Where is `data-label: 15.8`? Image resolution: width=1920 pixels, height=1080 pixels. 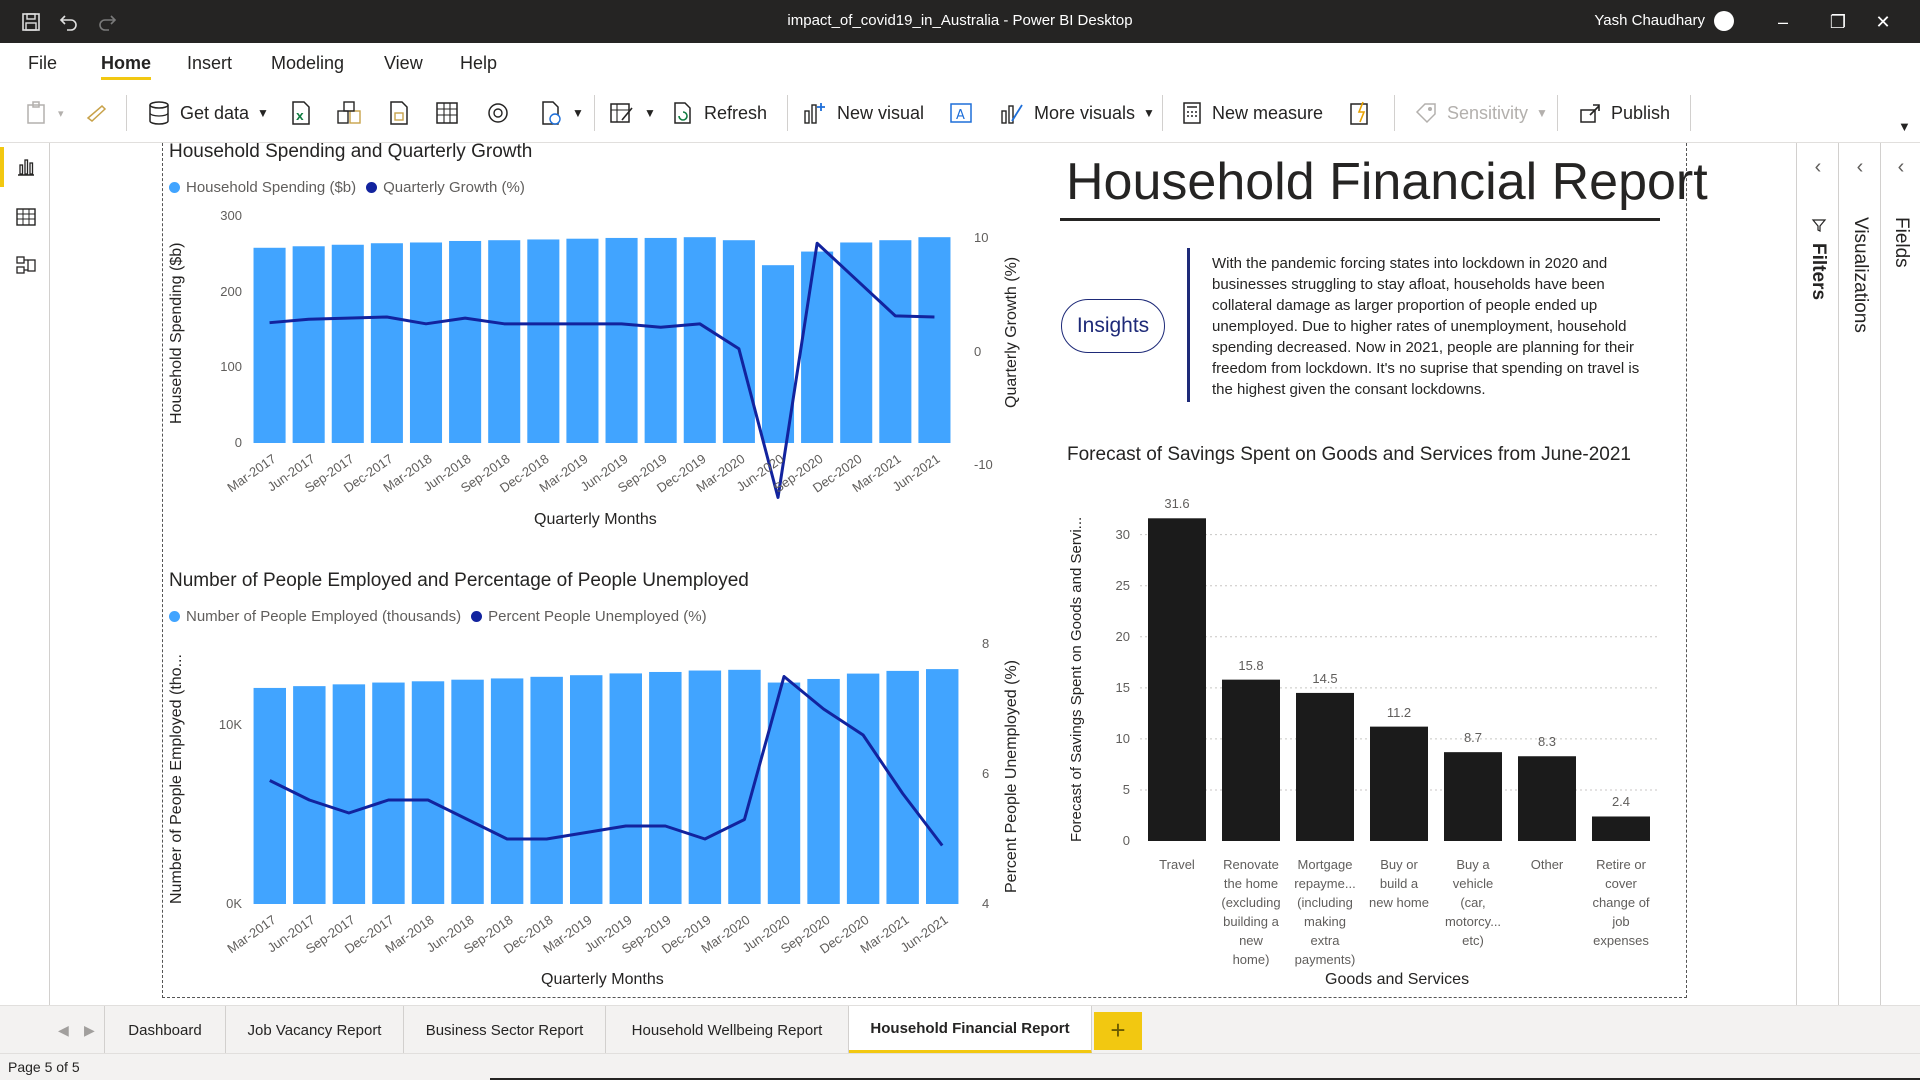 data-label: 15.8 is located at coordinates (1251, 665).